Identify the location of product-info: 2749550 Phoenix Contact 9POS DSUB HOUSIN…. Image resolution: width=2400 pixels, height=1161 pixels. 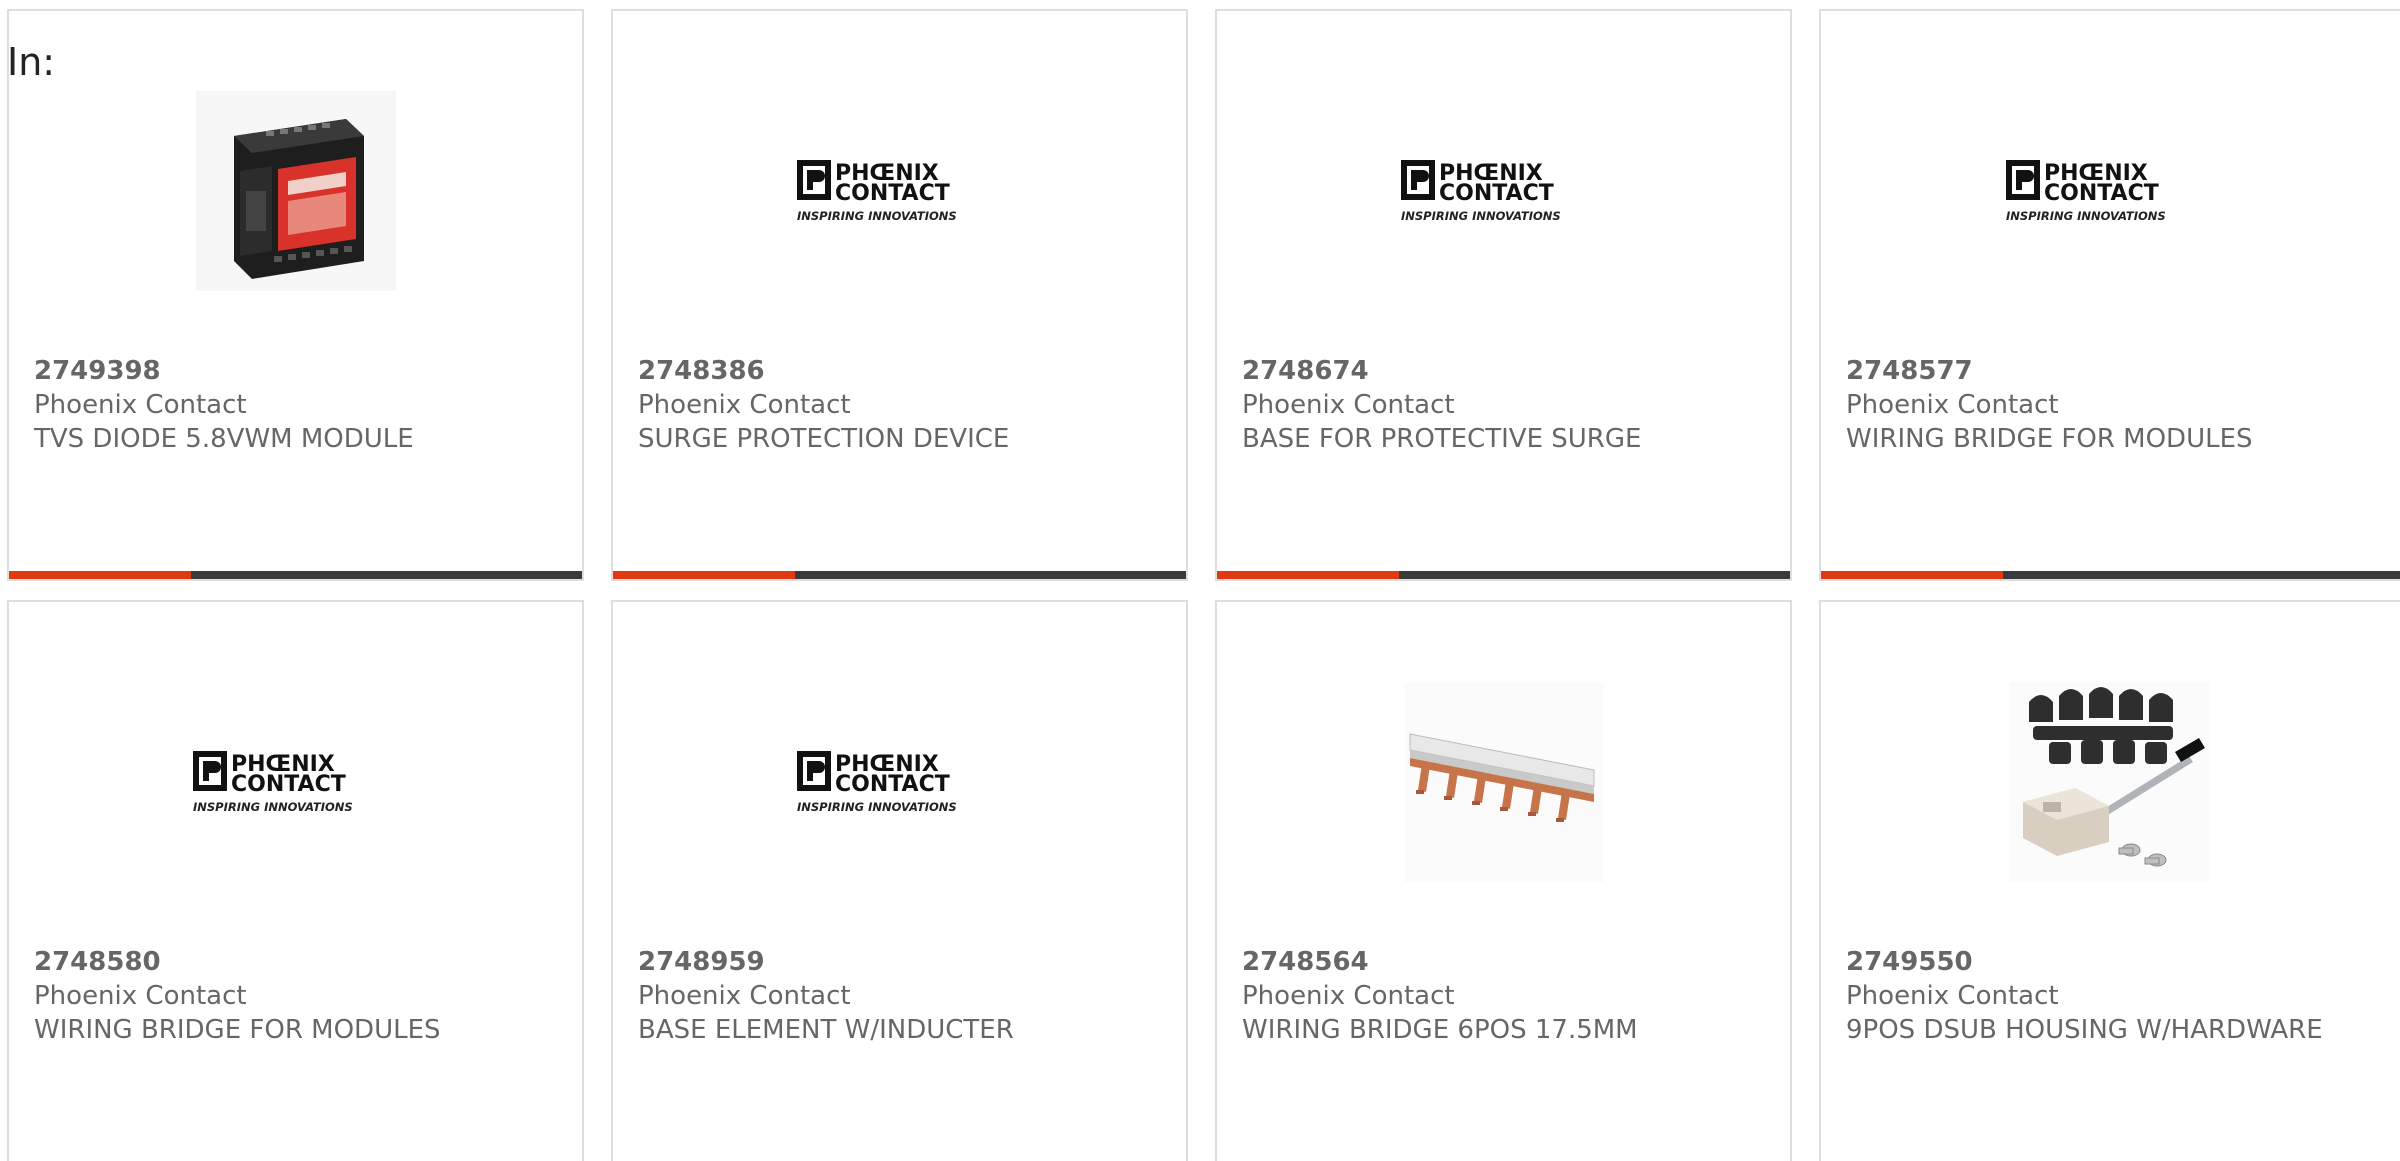
(2113, 996).